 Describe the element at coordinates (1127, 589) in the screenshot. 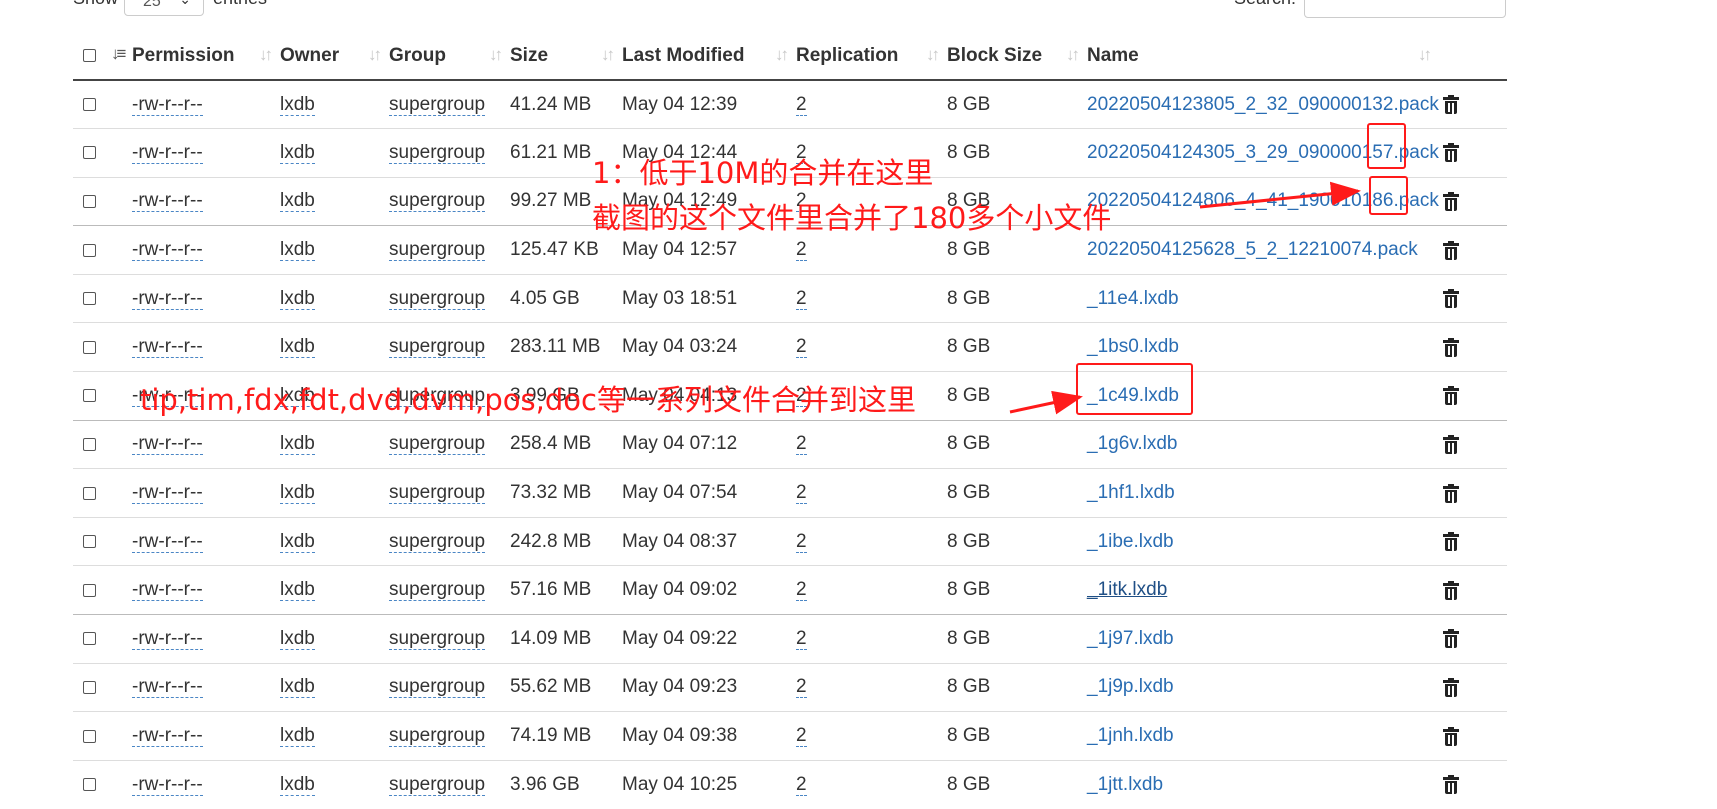

I see `file-name-link: _1itk.lxdb` at that location.